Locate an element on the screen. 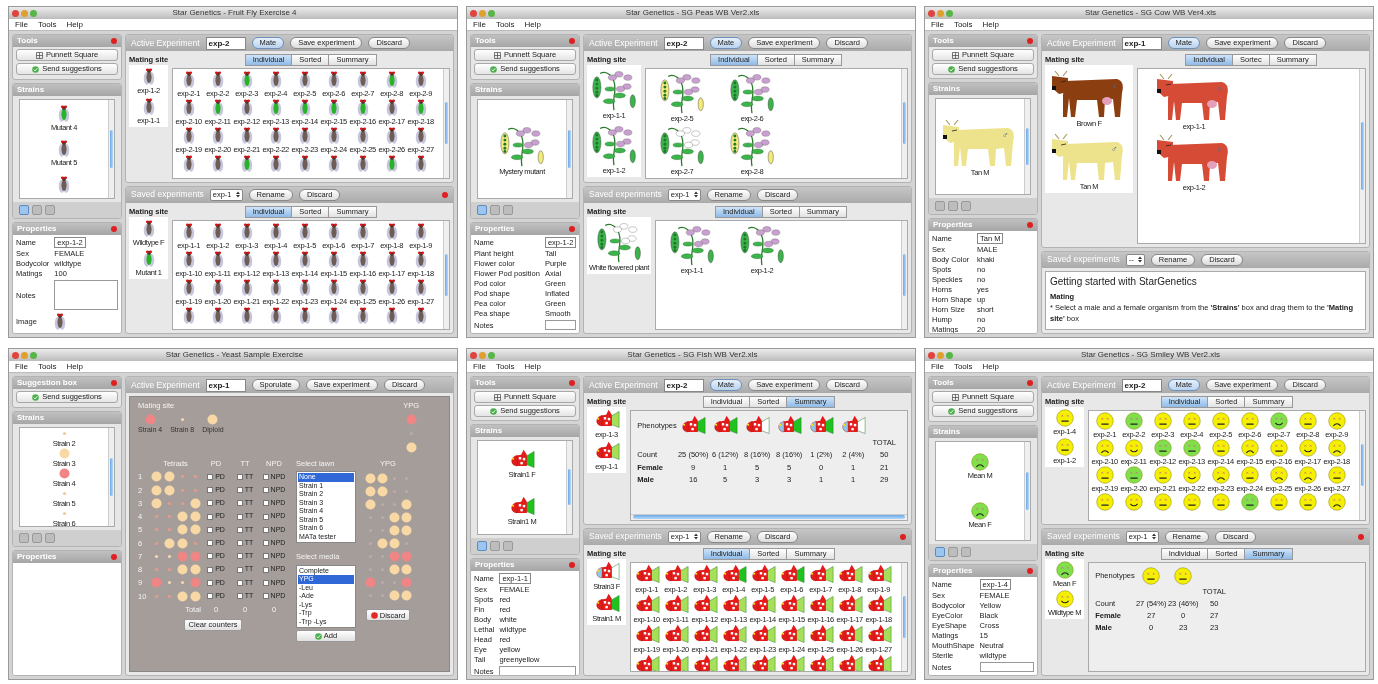 This screenshot has width=1378, height=684. experiment-name-field: exp-2 is located at coordinates (683, 385).